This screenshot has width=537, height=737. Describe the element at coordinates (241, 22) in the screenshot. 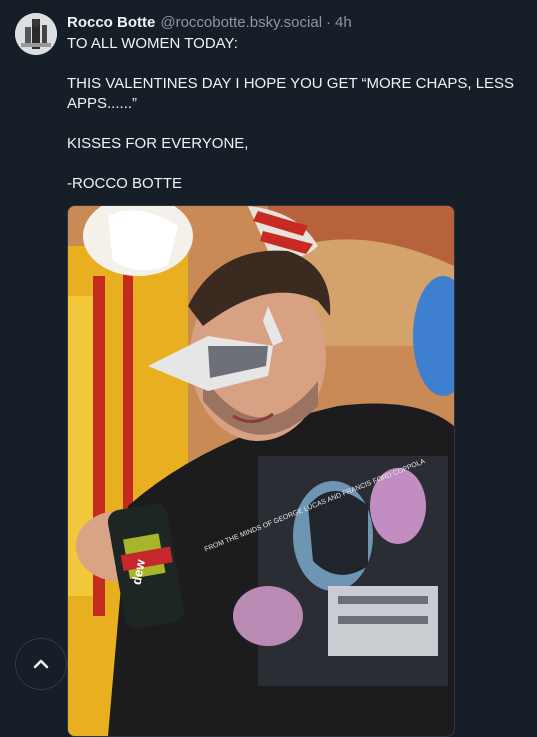

I see `author-handle: @roccobotte.bsky.social` at that location.